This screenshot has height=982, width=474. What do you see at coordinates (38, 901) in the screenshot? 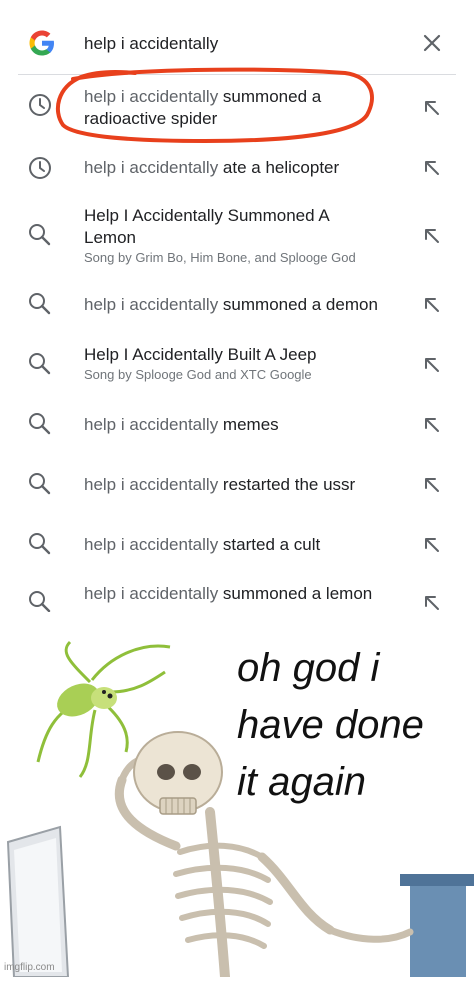
I see `laptop-icon` at bounding box center [38, 901].